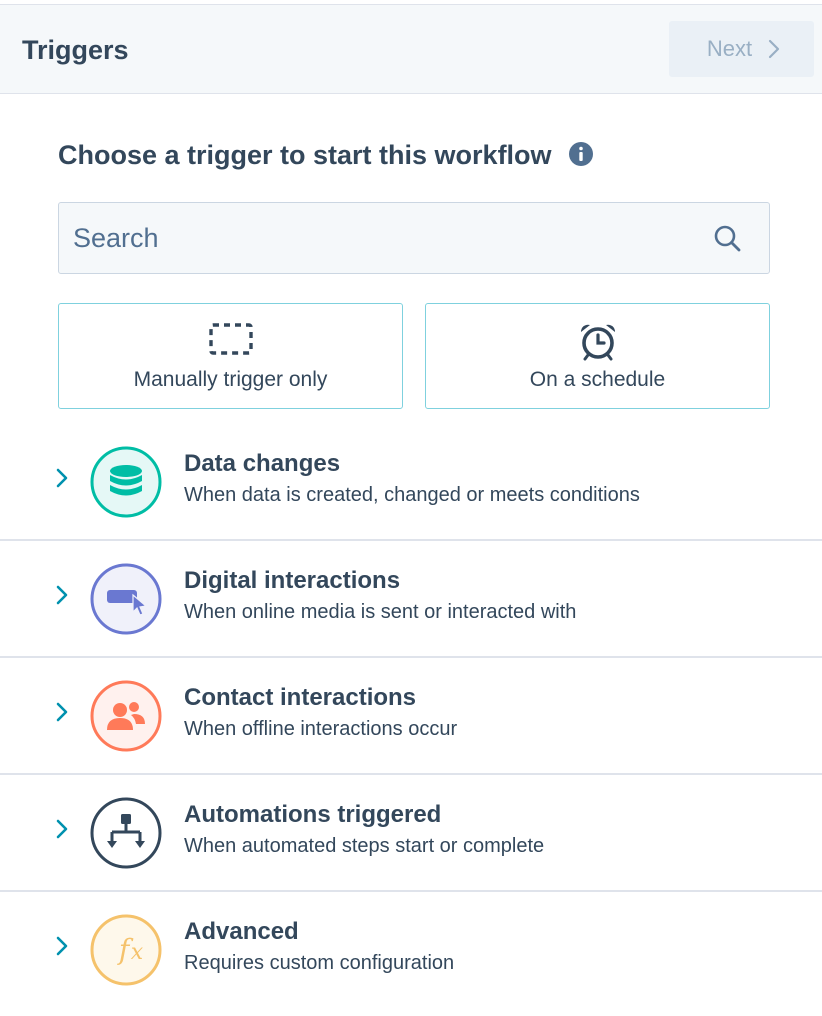 The image size is (822, 1016). Describe the element at coordinates (241, 931) in the screenshot. I see `category-title: Advanced` at that location.